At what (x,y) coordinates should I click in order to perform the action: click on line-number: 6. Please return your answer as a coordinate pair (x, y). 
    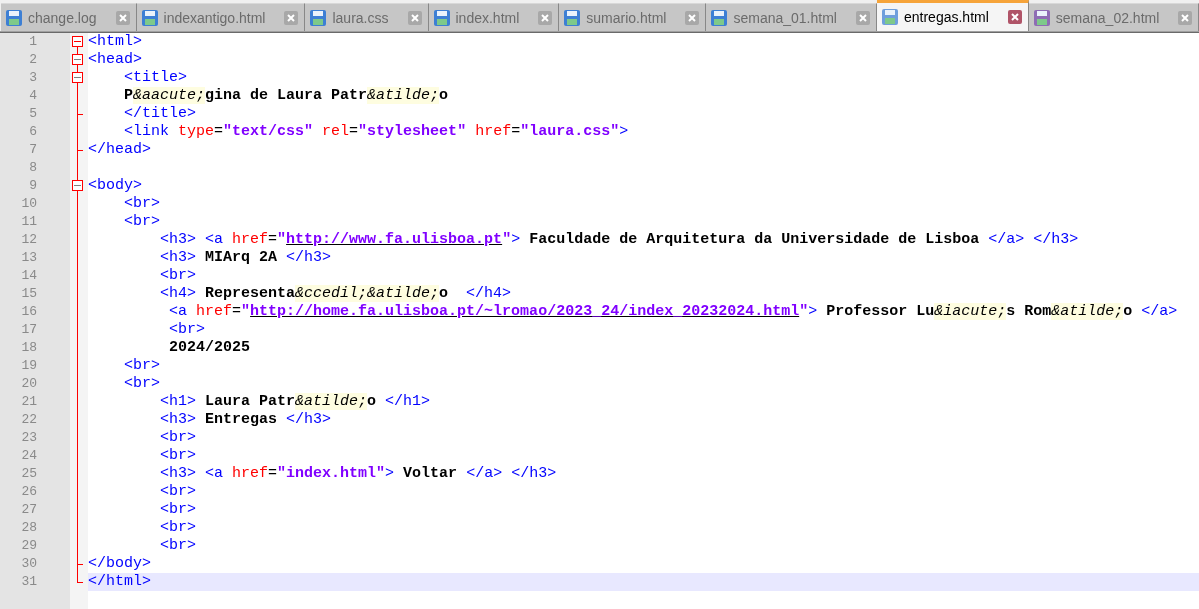
    Looking at the image, I should click on (32, 132).